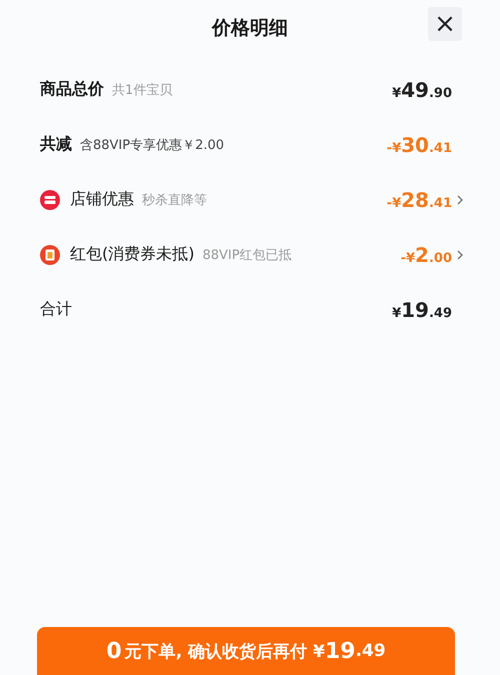  I want to click on row-note: 共1件宝贝, so click(142, 90).